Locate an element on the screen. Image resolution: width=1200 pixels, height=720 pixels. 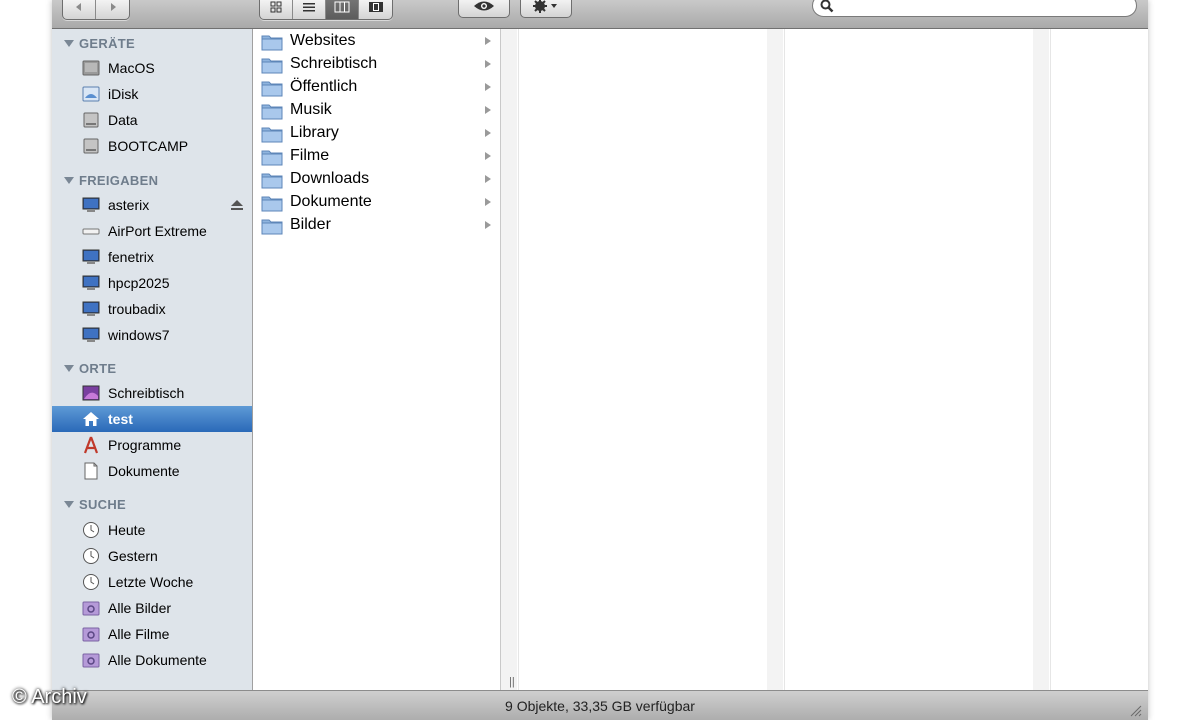
list-item-oeffentlich: Öffentlich is located at coordinates (376, 87).